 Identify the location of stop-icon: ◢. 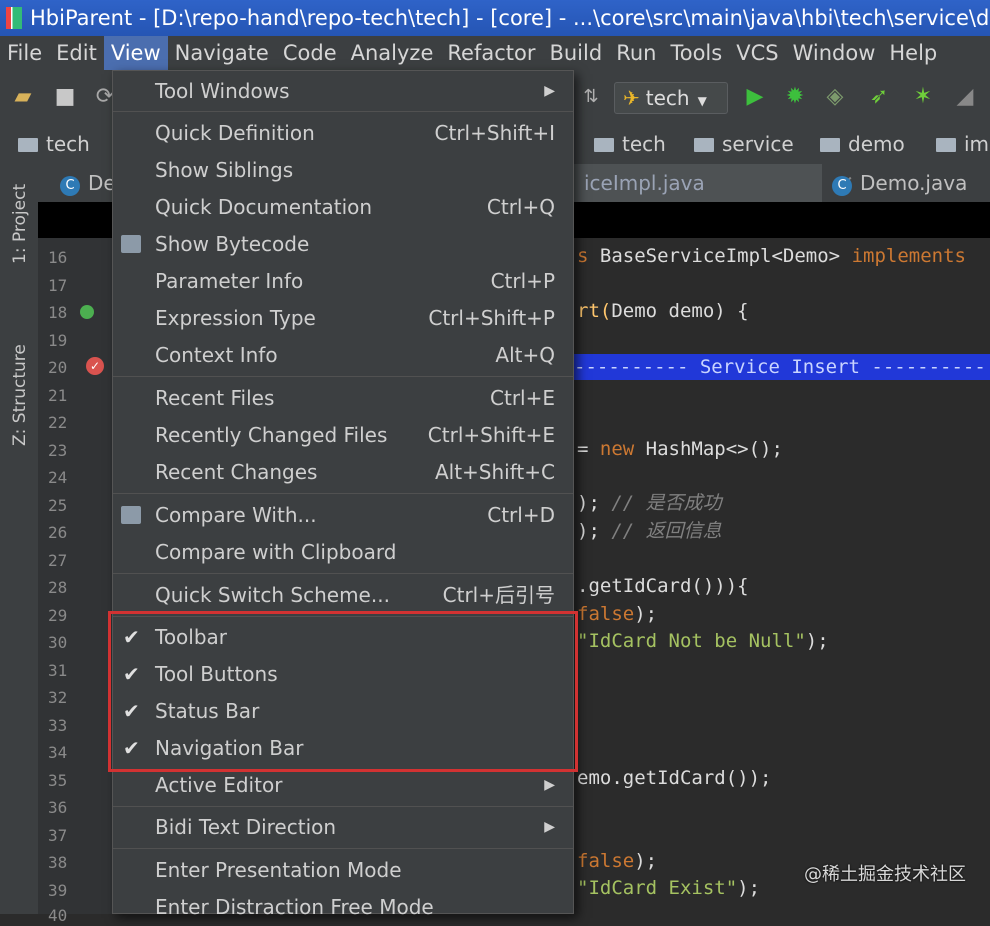
(965, 97).